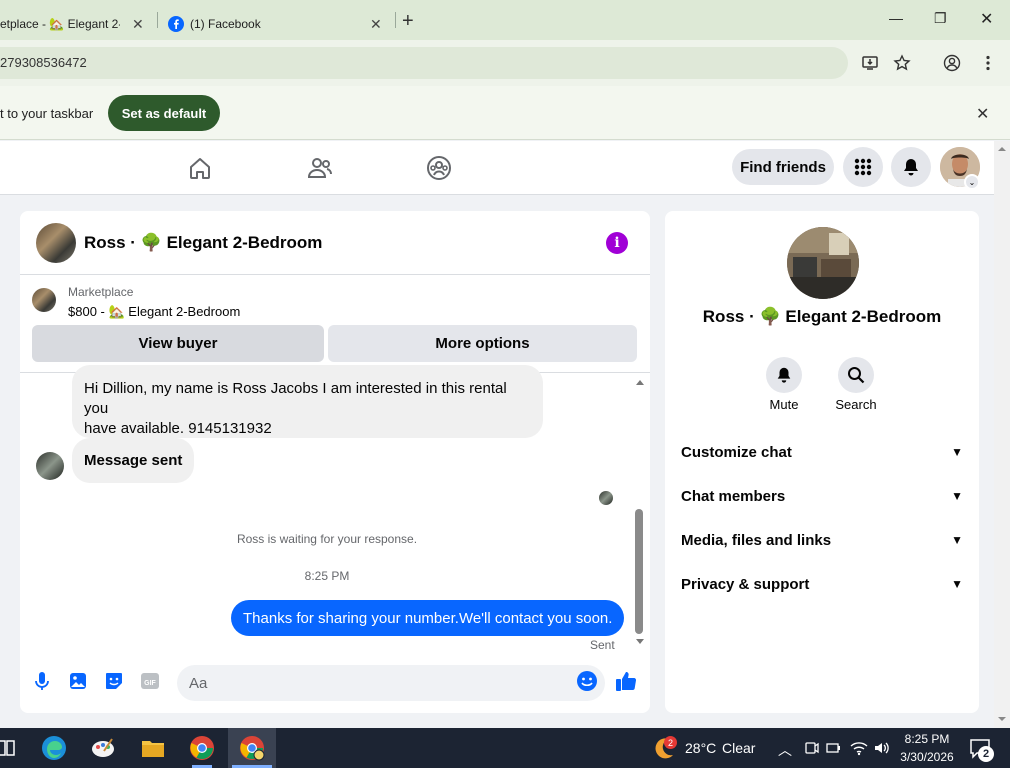  What do you see at coordinates (927, 757) in the screenshot?
I see `clock-date: 3/30/2026` at bounding box center [927, 757].